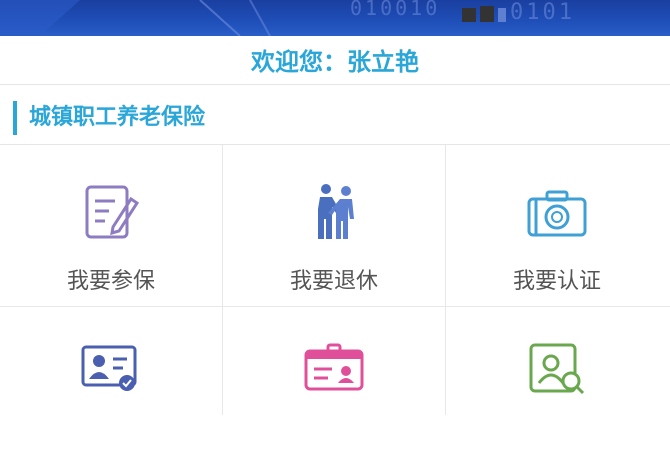  I want to click on banner-binary-decoration: 010010, so click(395, 10).